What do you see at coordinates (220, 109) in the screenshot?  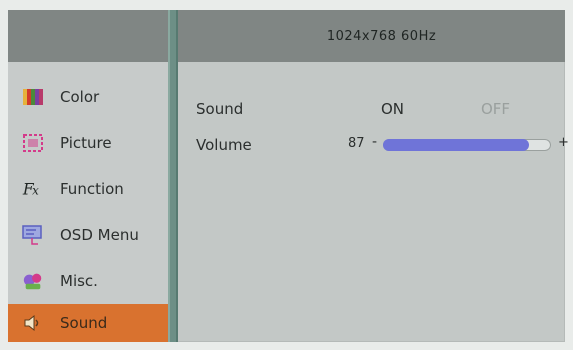 I see `sound-label: Sound` at bounding box center [220, 109].